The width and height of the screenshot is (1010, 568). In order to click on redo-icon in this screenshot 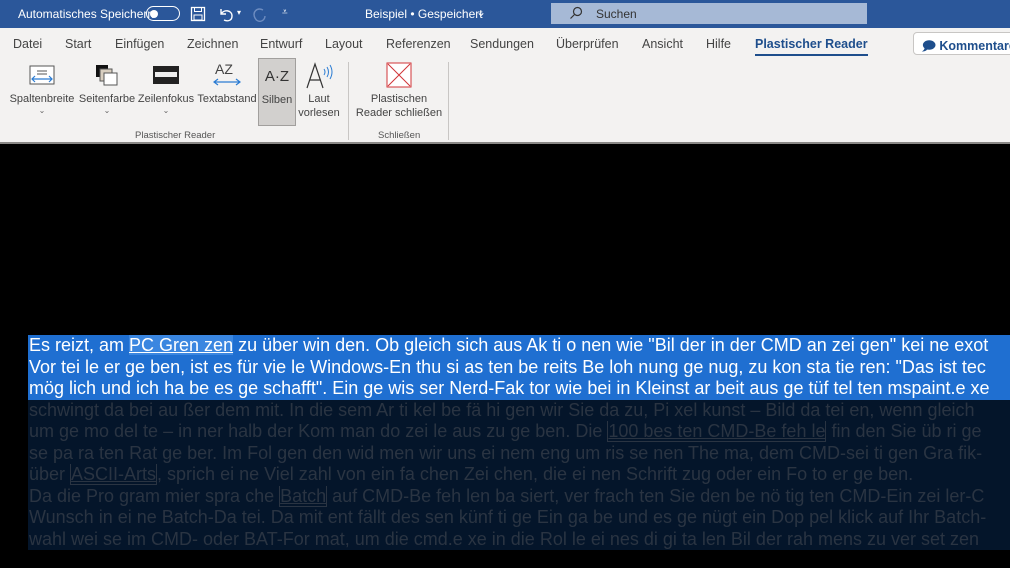, I will do `click(260, 14)`.